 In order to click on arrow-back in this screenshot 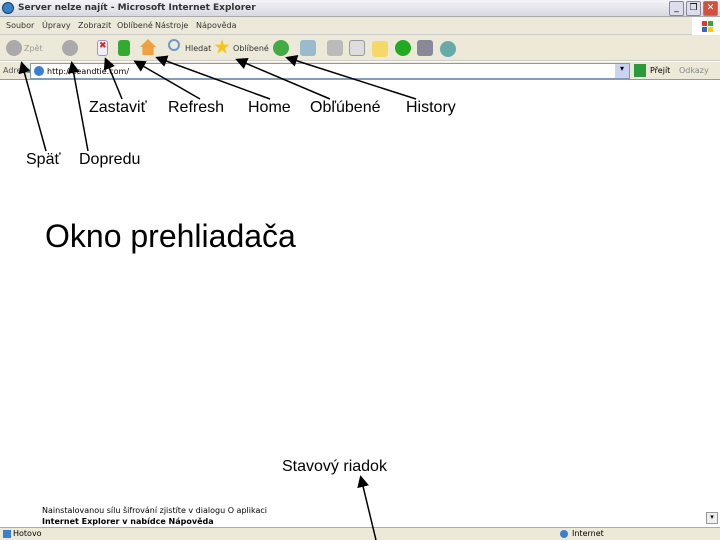, I will do `click(32, 106)`.